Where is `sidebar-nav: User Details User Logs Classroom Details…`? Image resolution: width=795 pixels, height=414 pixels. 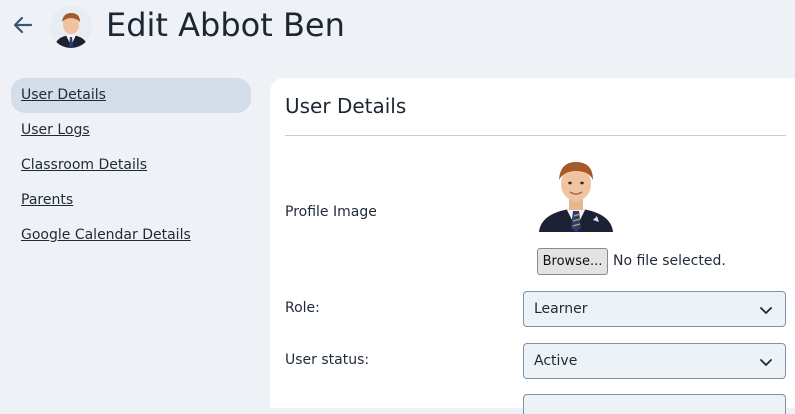 sidebar-nav: User Details User Logs Classroom Details… is located at coordinates (131, 165).